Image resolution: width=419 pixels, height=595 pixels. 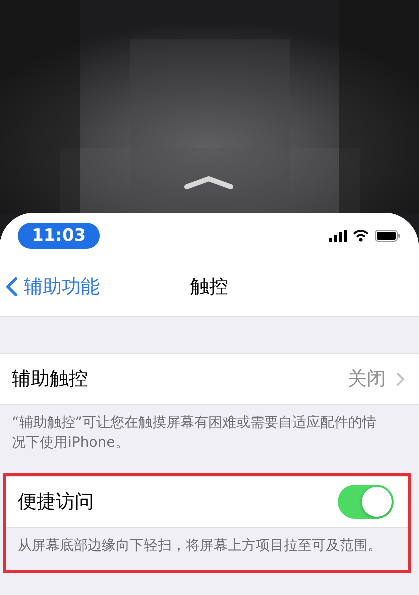 What do you see at coordinates (50, 379) in the screenshot?
I see `row-label: 辅助触控` at bounding box center [50, 379].